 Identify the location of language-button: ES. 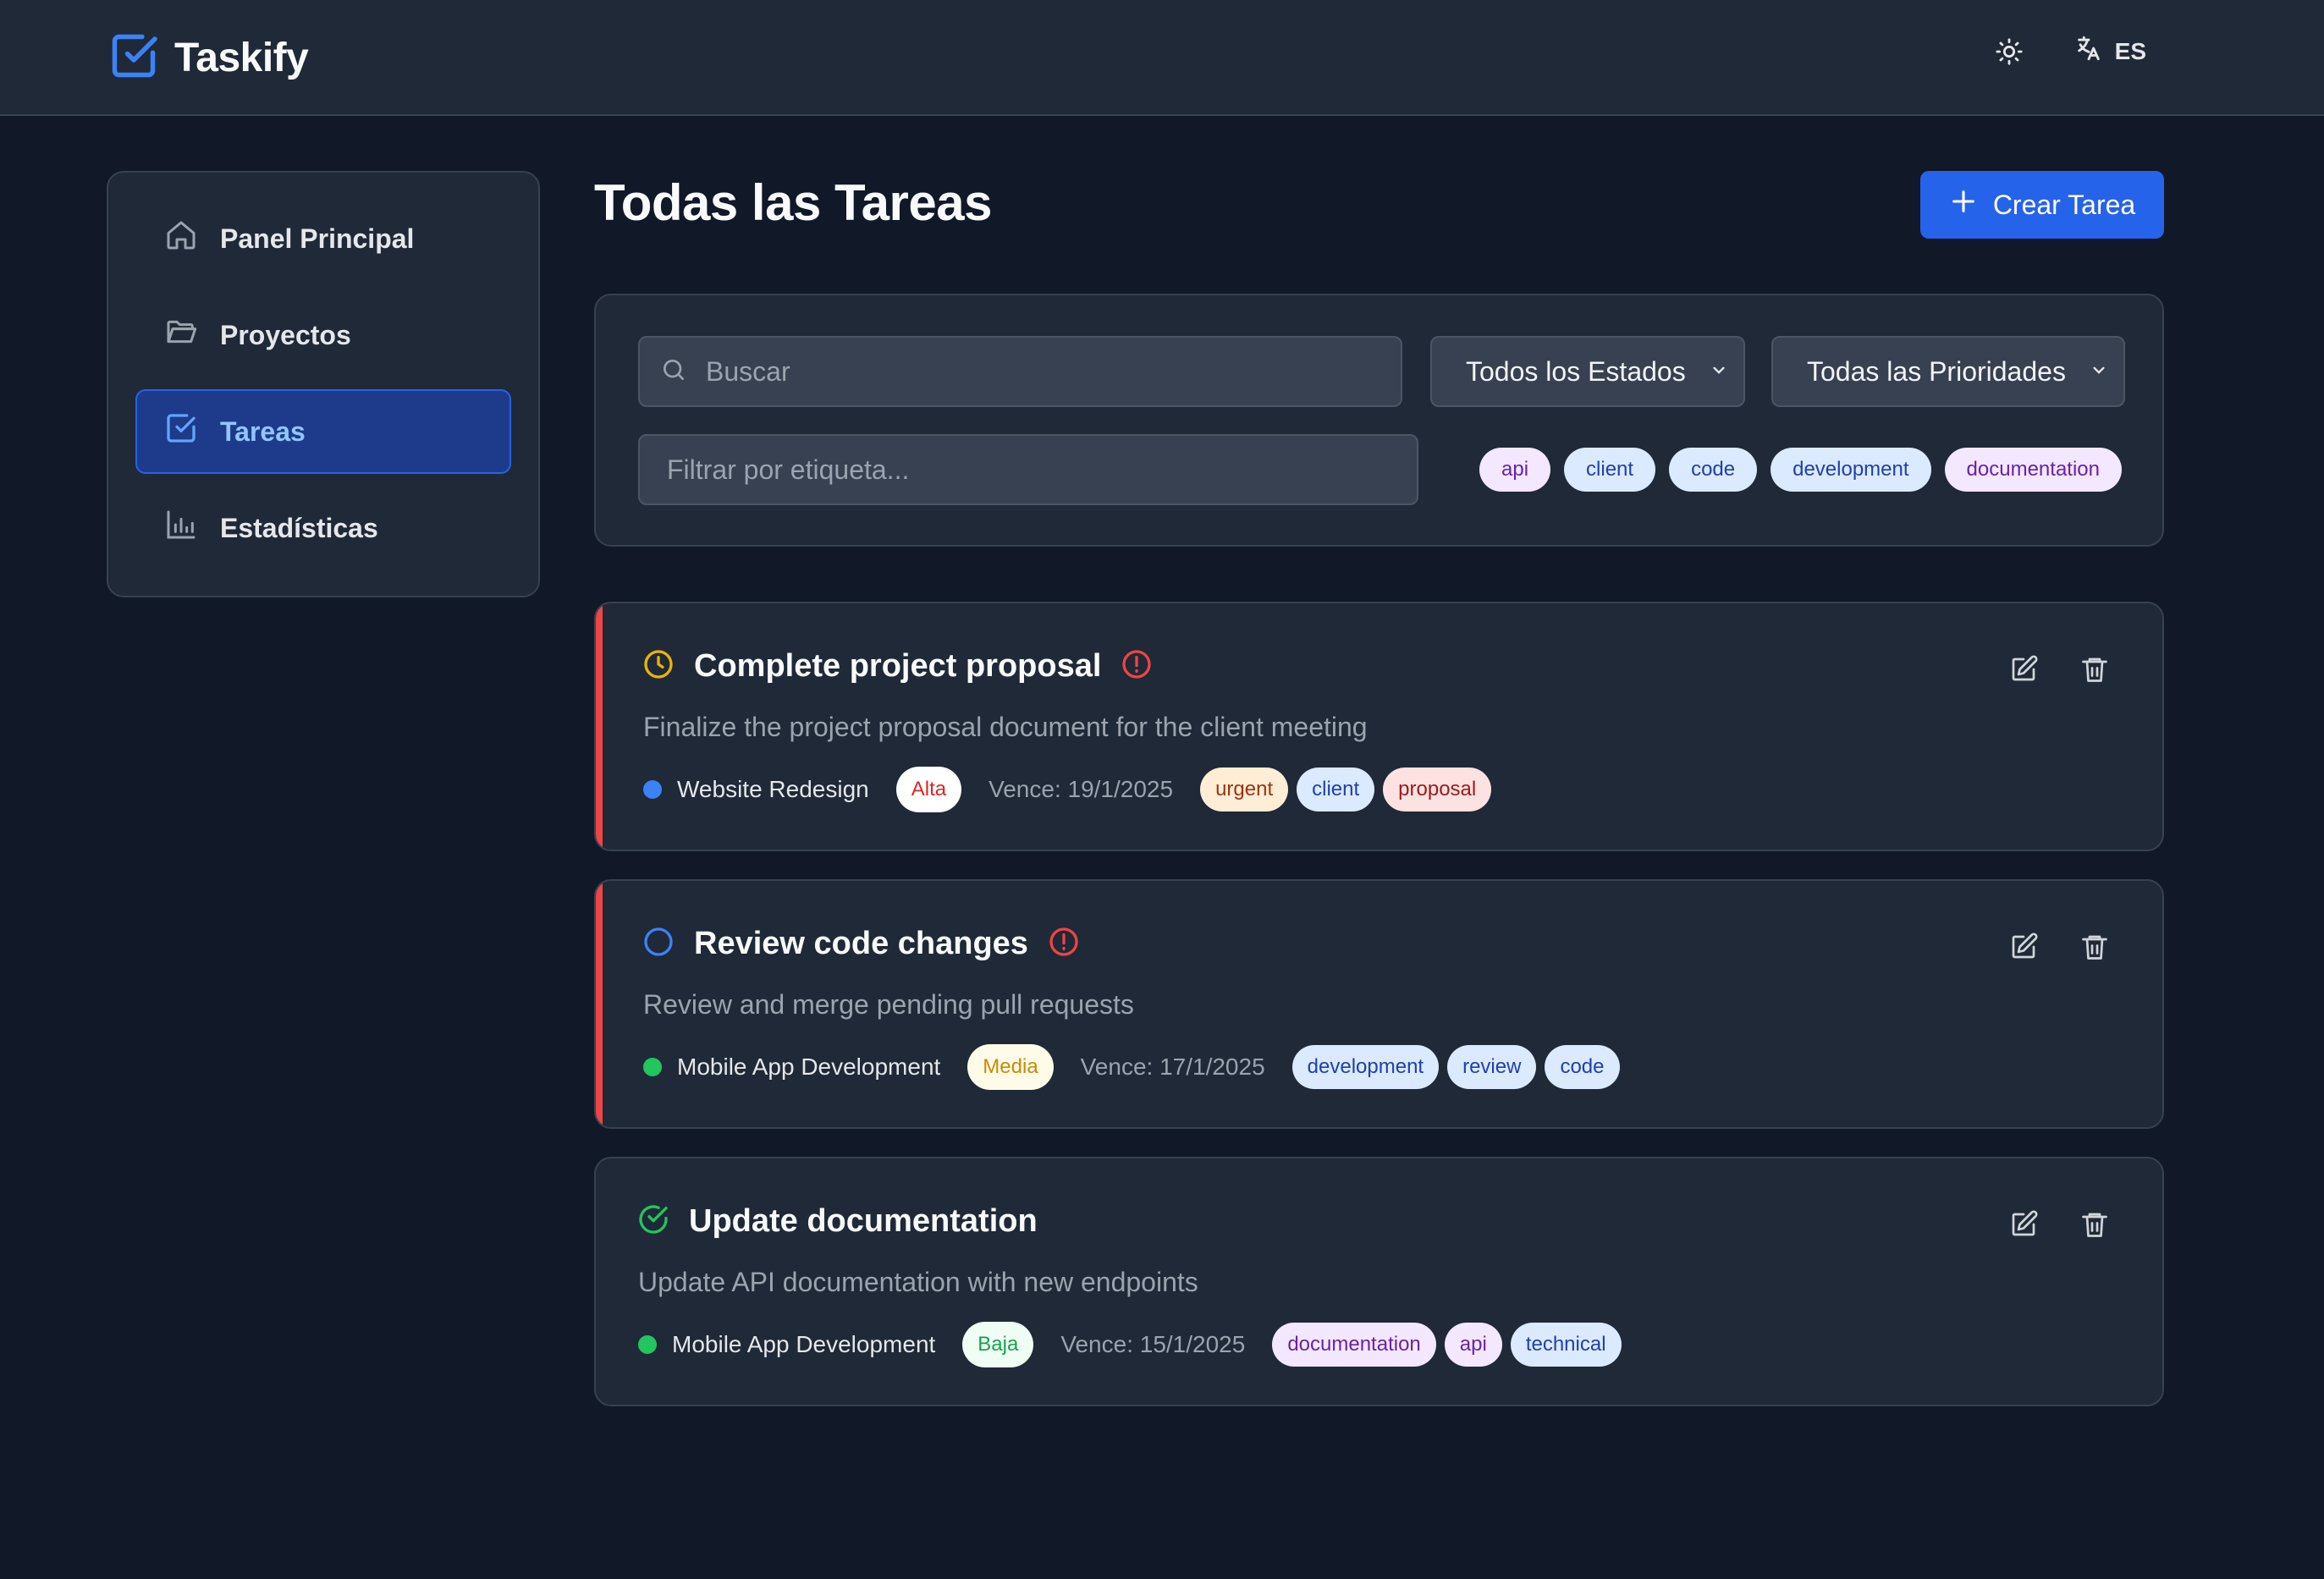
(2110, 52).